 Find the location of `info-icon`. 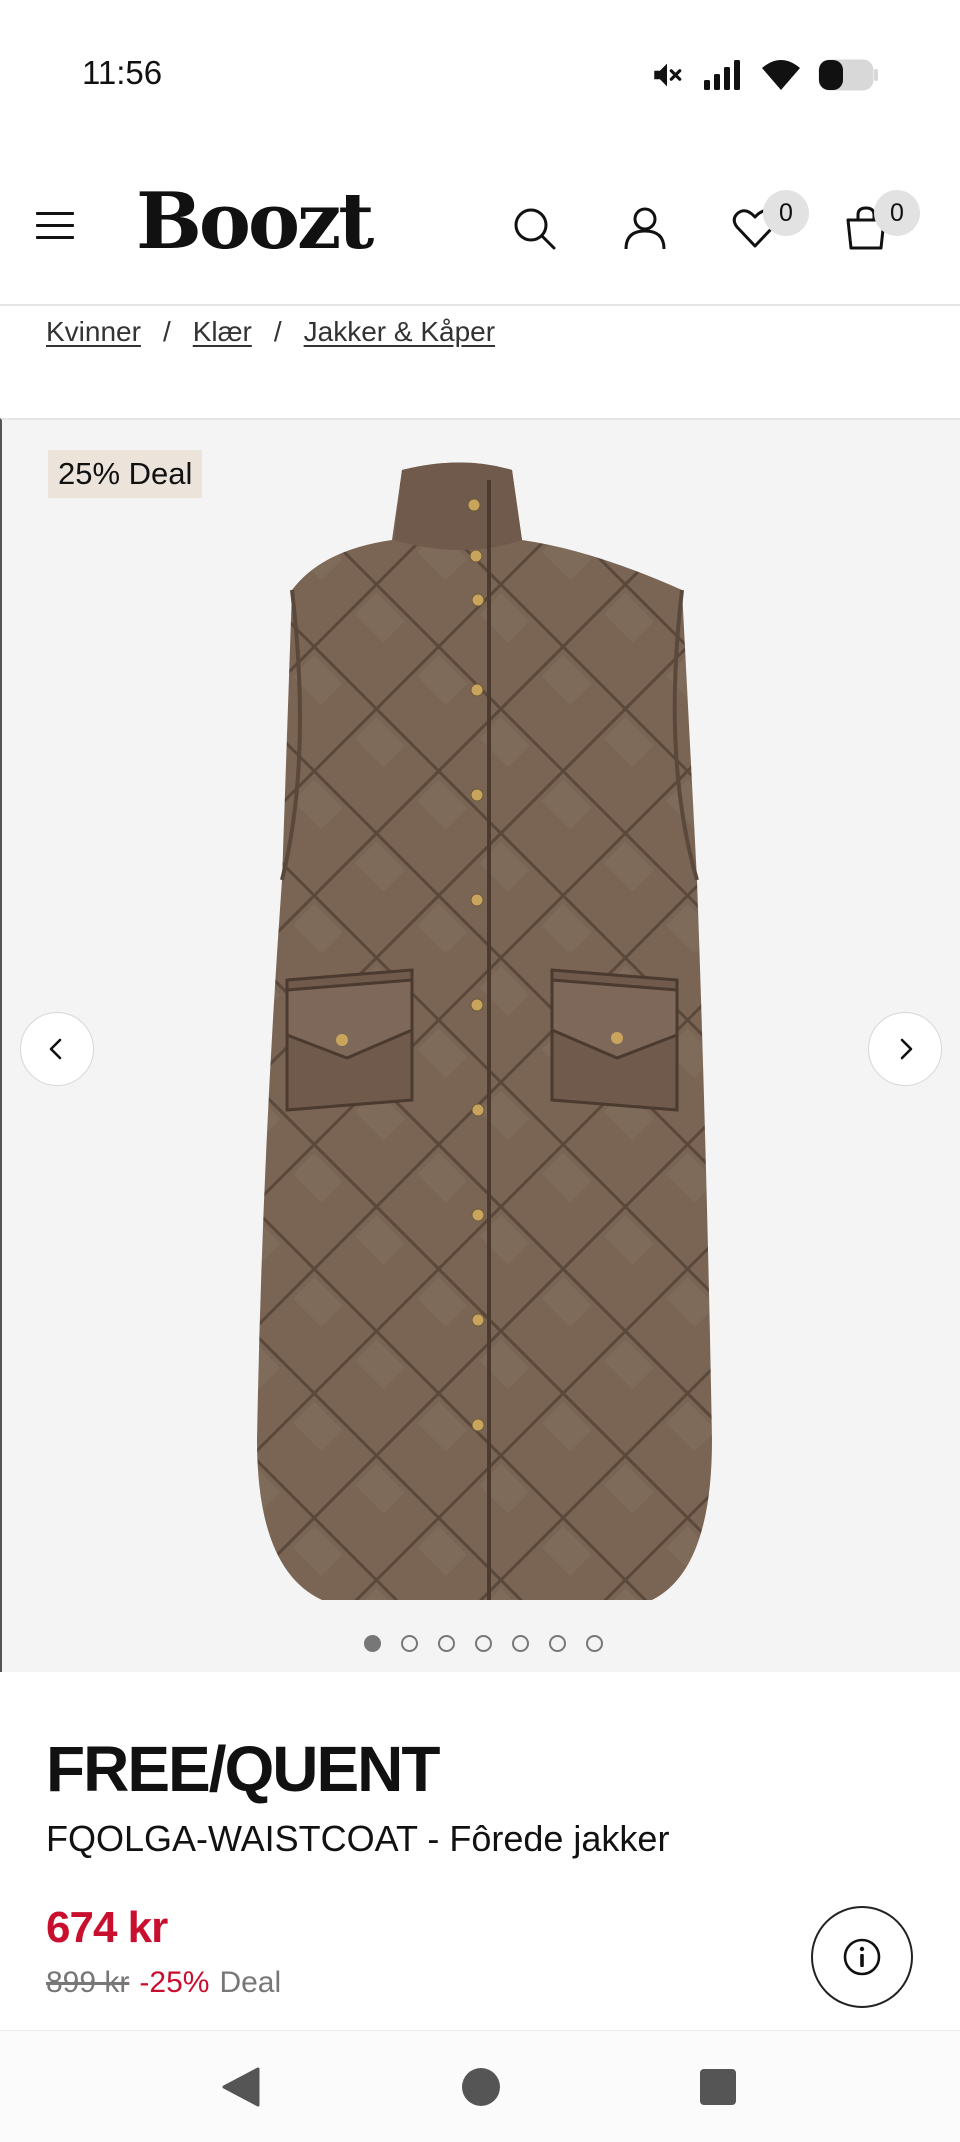

info-icon is located at coordinates (862, 1957).